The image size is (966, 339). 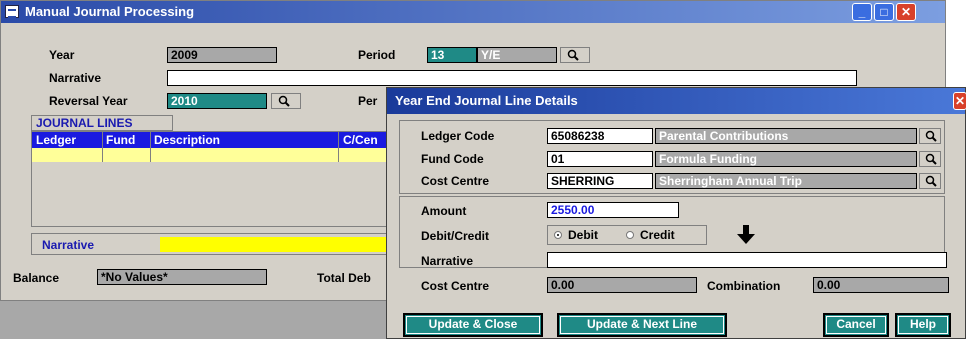 What do you see at coordinates (884, 12) in the screenshot?
I see `maximize-icon: □` at bounding box center [884, 12].